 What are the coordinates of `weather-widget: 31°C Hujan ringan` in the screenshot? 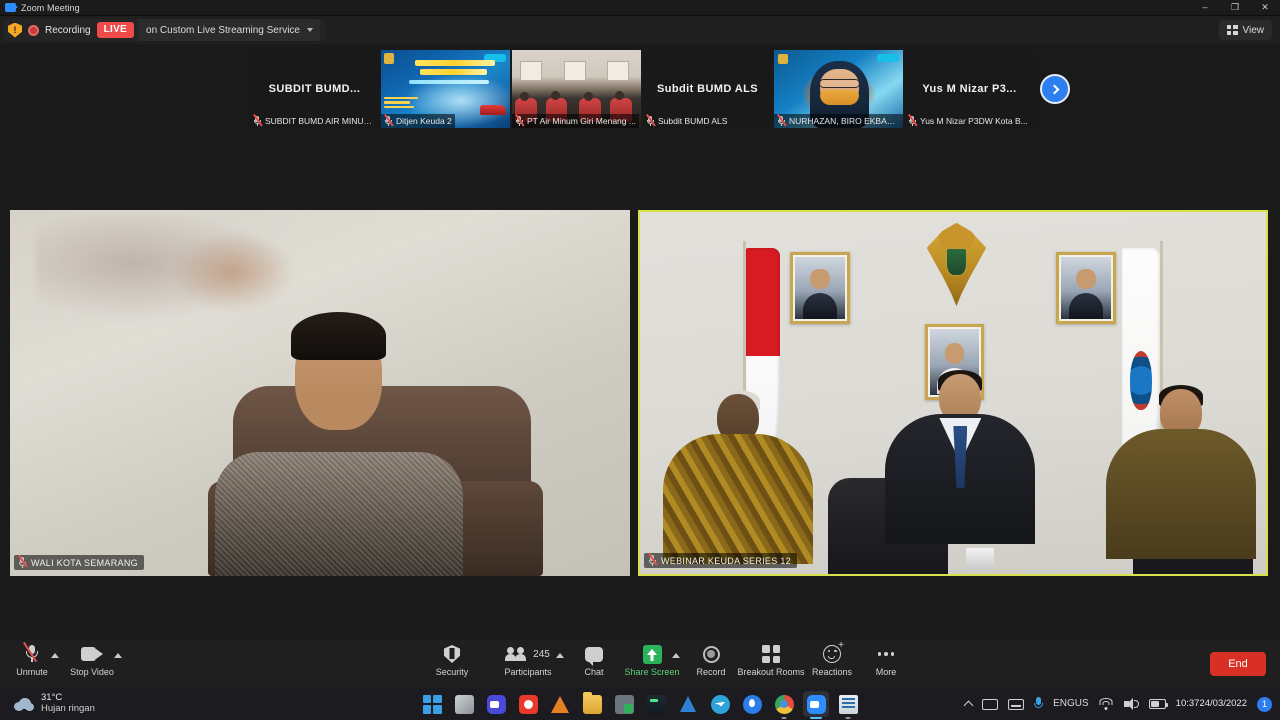 It's located at (54, 703).